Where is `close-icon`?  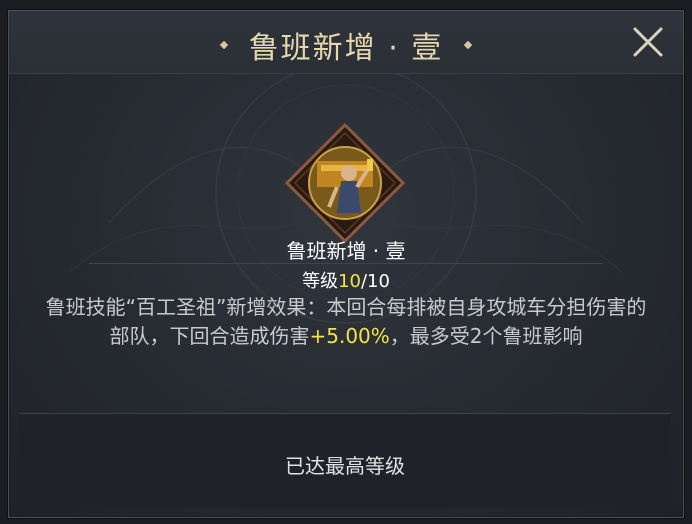 close-icon is located at coordinates (648, 42).